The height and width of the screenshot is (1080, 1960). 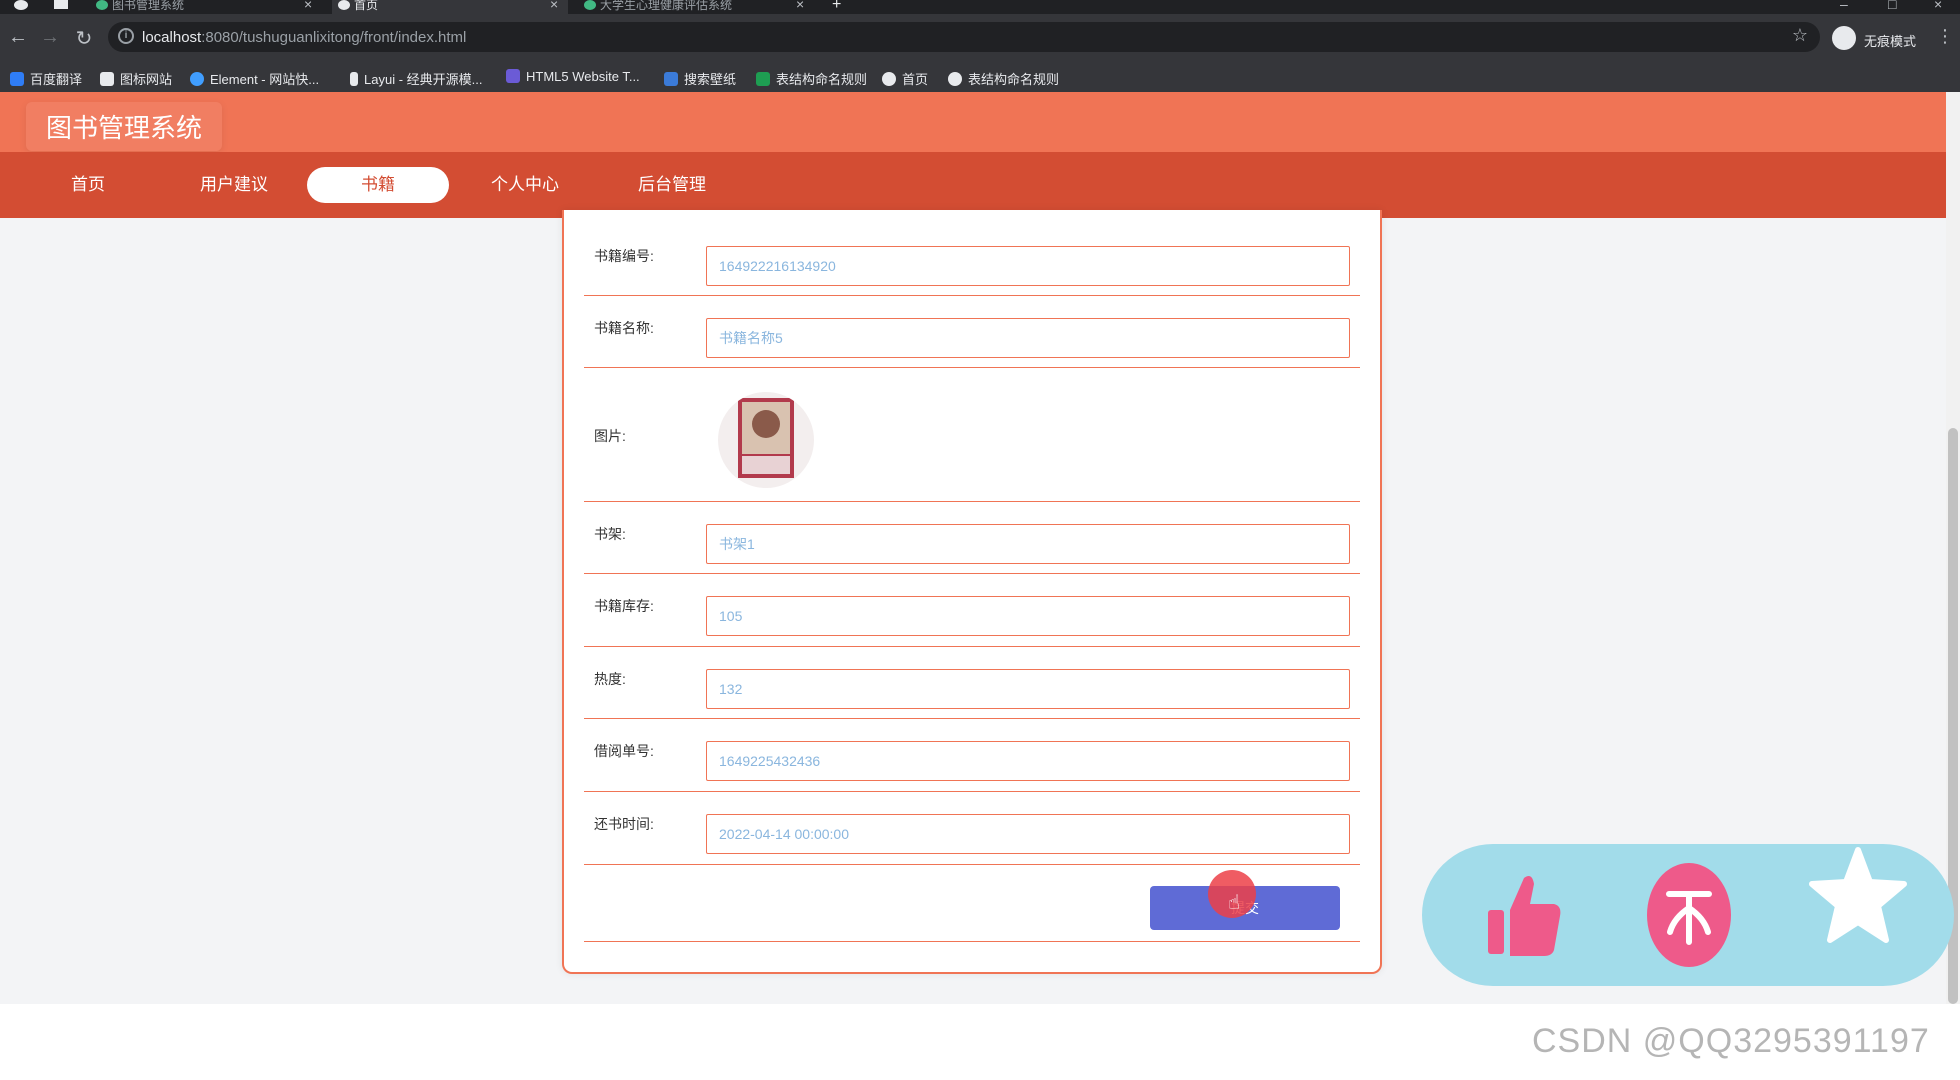 What do you see at coordinates (905, 78) in the screenshot?
I see `bookmark-item: 首页` at bounding box center [905, 78].